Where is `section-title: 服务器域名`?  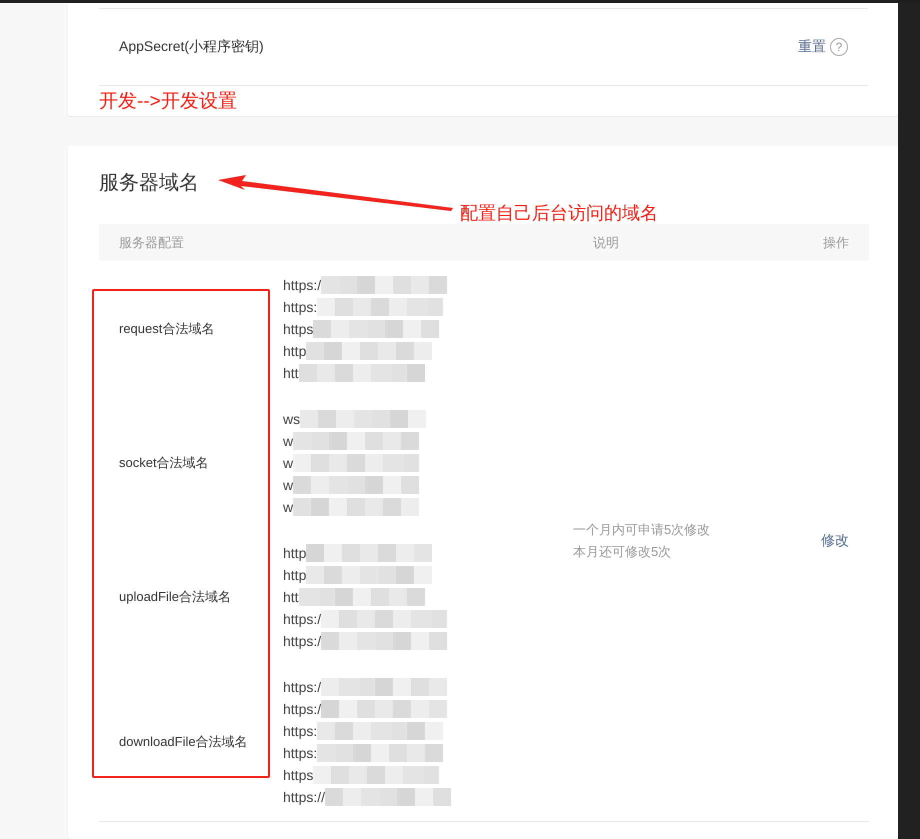
section-title: 服务器域名 is located at coordinates (149, 183).